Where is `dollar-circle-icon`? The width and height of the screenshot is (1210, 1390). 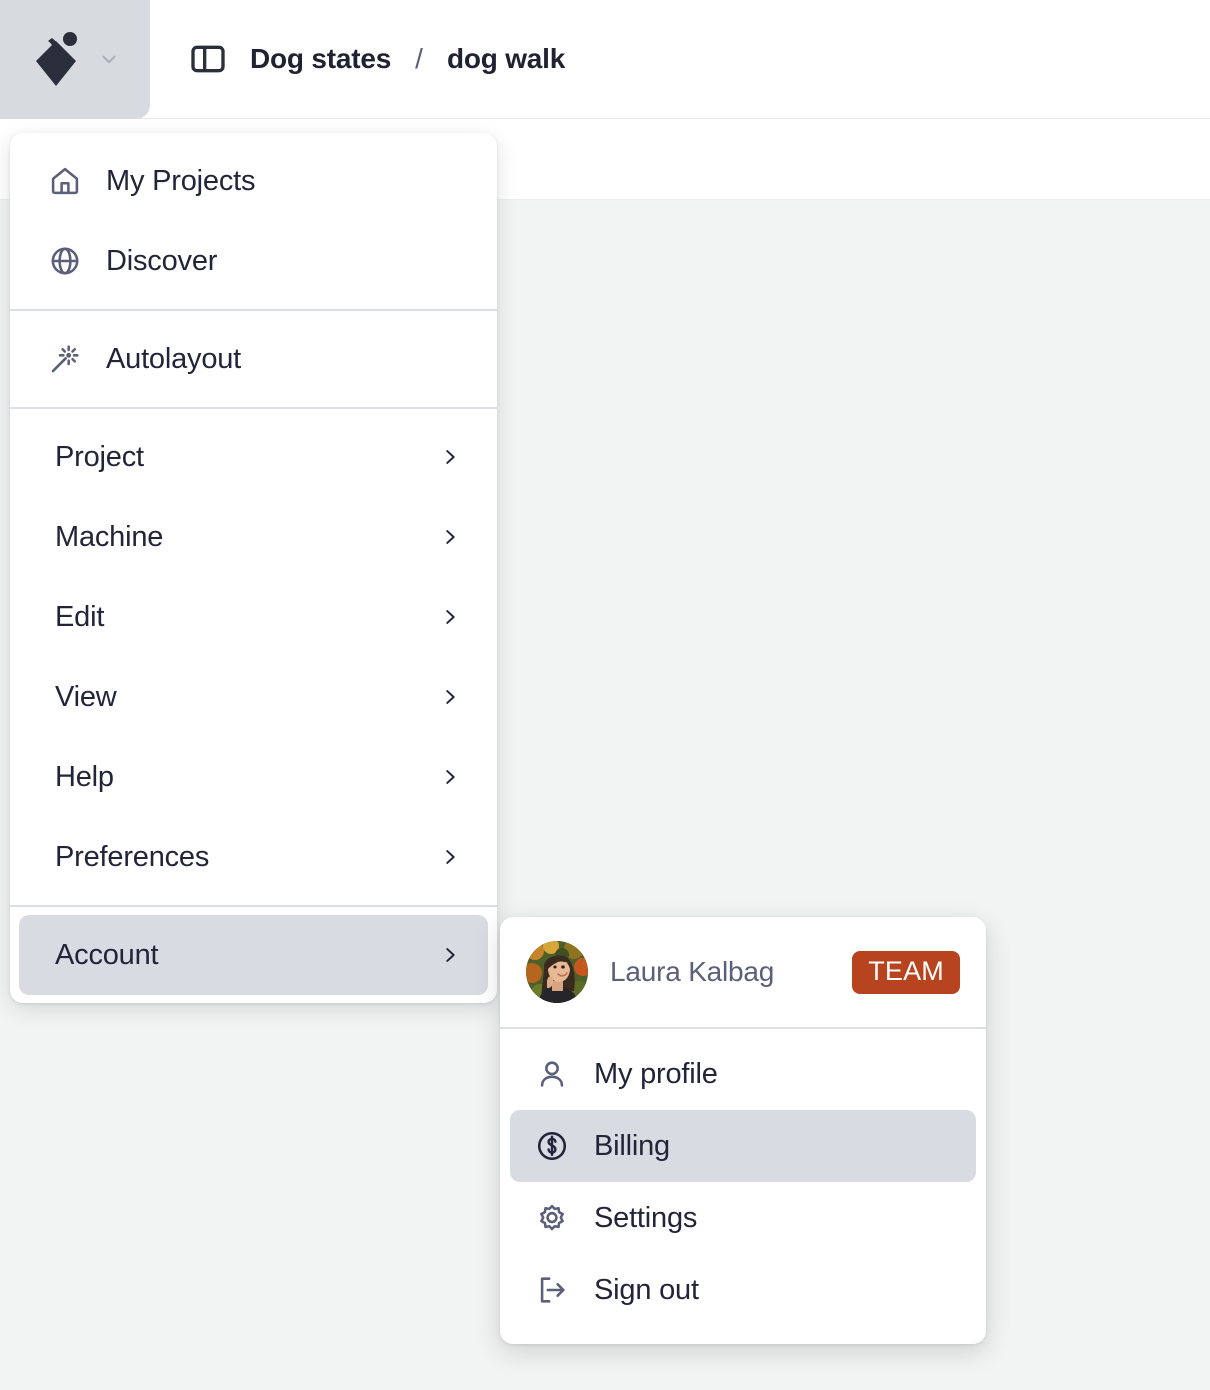 dollar-circle-icon is located at coordinates (552, 1146).